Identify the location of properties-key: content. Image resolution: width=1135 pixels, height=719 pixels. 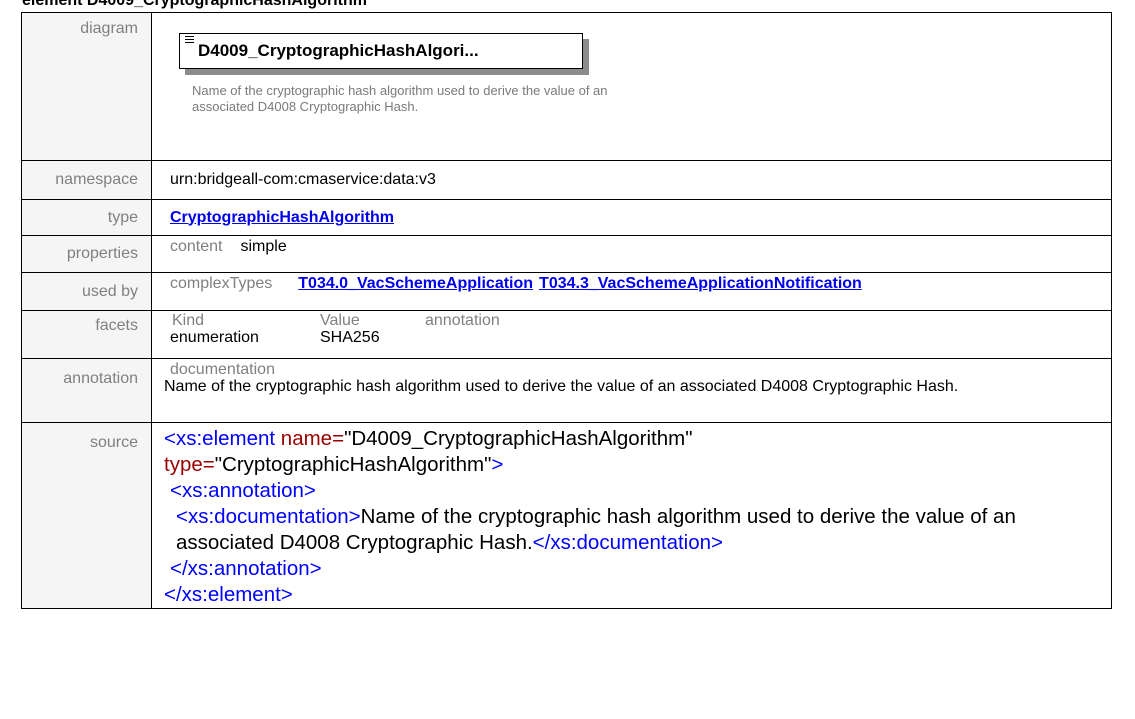
(196, 246).